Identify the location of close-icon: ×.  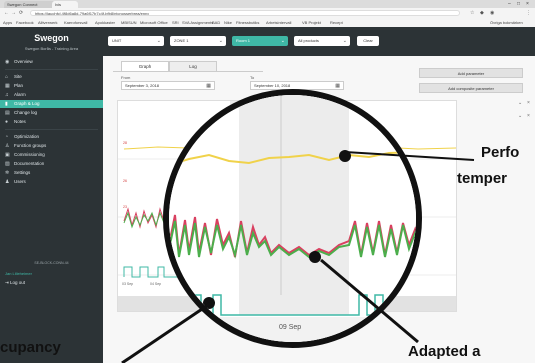
(527, 4).